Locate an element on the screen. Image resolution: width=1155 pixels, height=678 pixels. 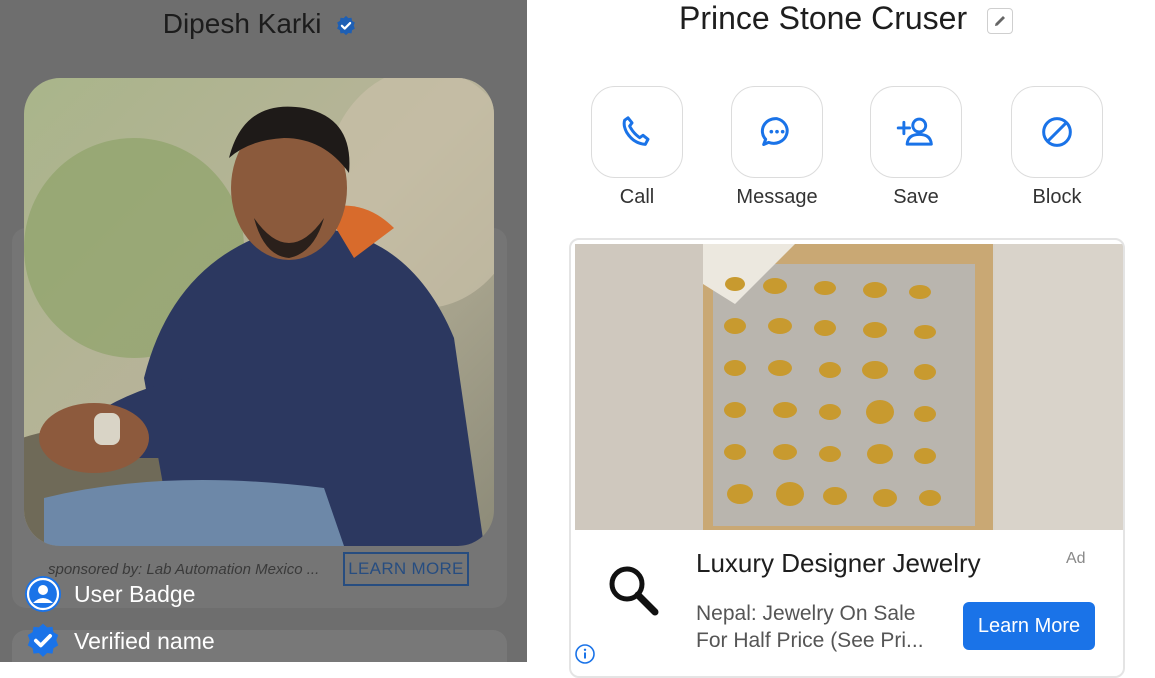
verified-name-label: Verified name is located at coordinates (144, 640).